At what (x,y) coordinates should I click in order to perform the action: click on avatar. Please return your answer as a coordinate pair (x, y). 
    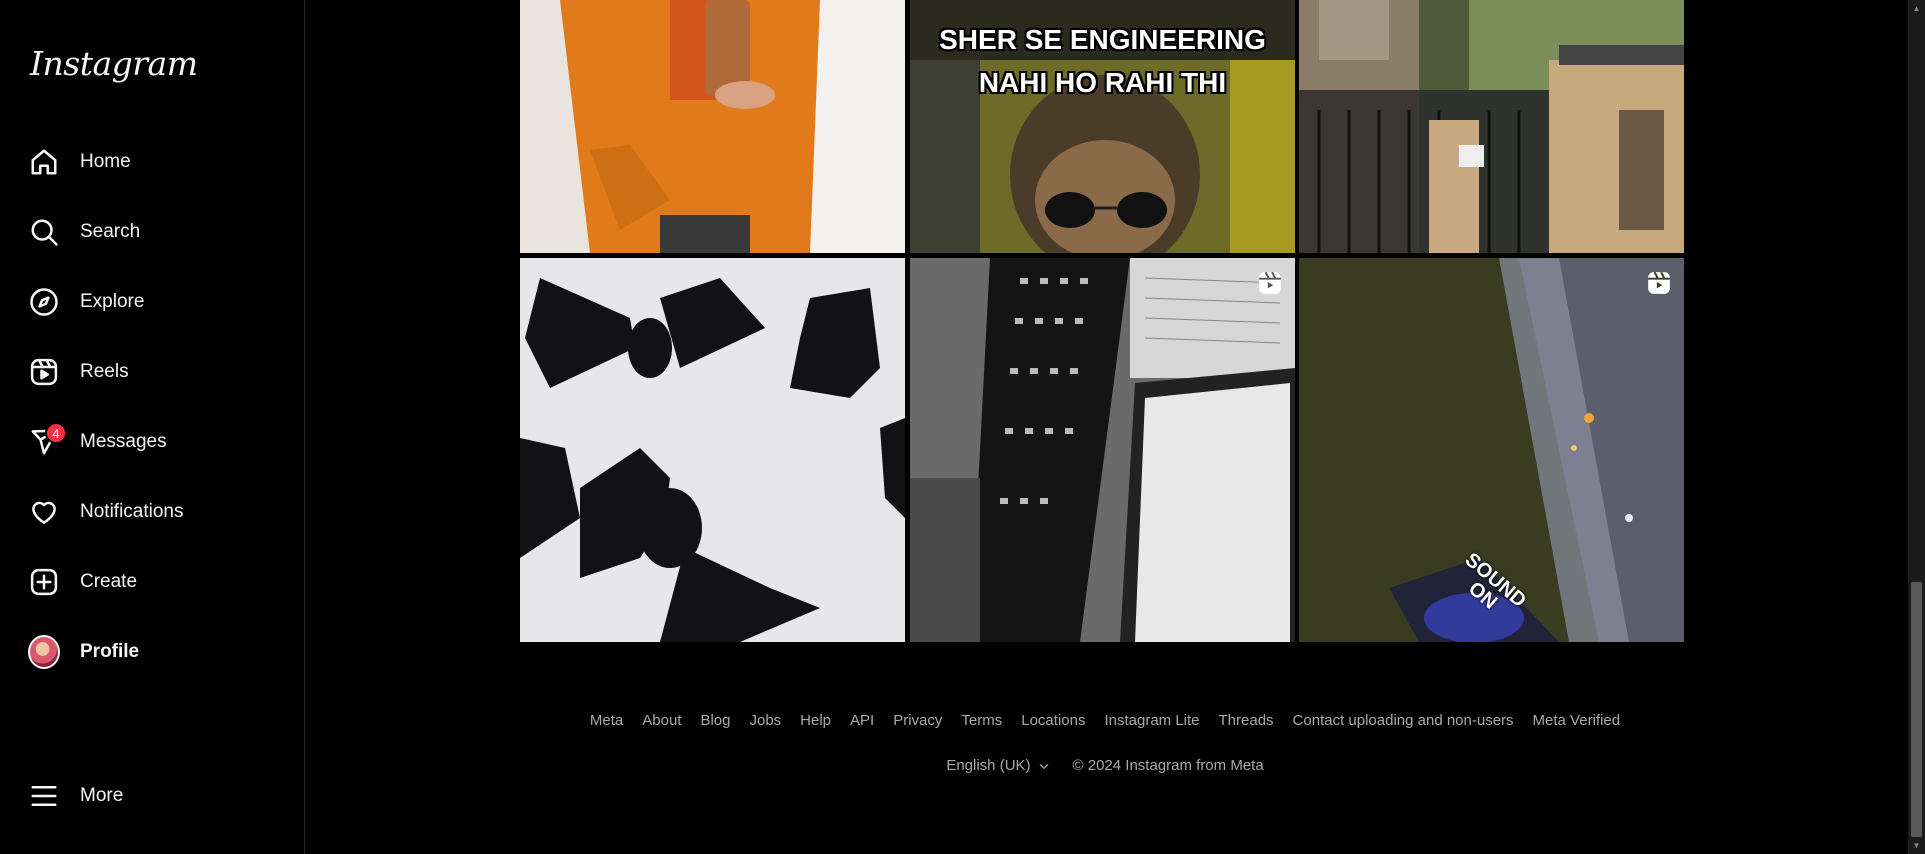
    Looking at the image, I should click on (44, 652).